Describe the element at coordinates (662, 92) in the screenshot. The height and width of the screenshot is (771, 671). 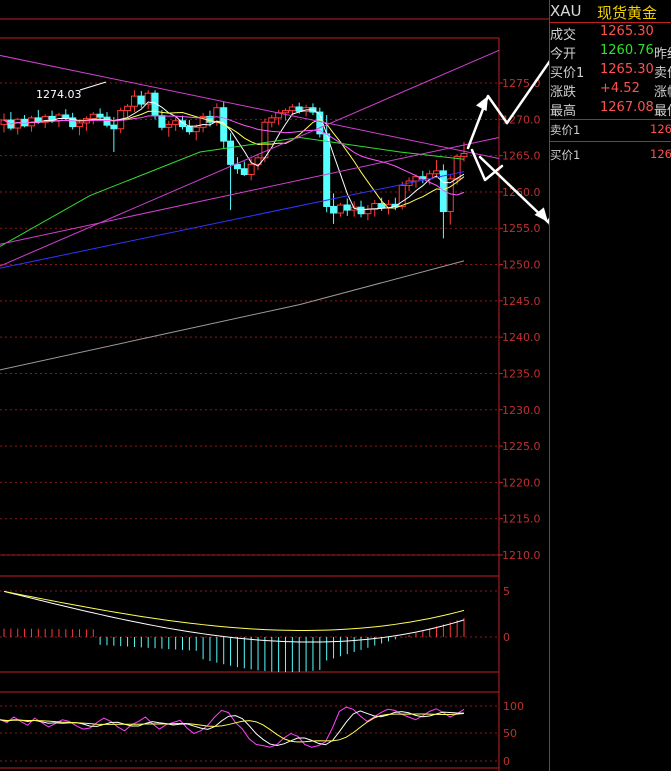
I see `quote-label-secondary: 涨幅` at that location.